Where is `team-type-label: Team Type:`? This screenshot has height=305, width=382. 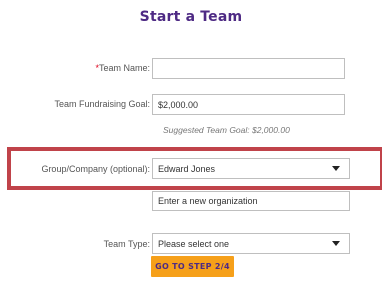
team-type-label: Team Type: is located at coordinates (126, 244).